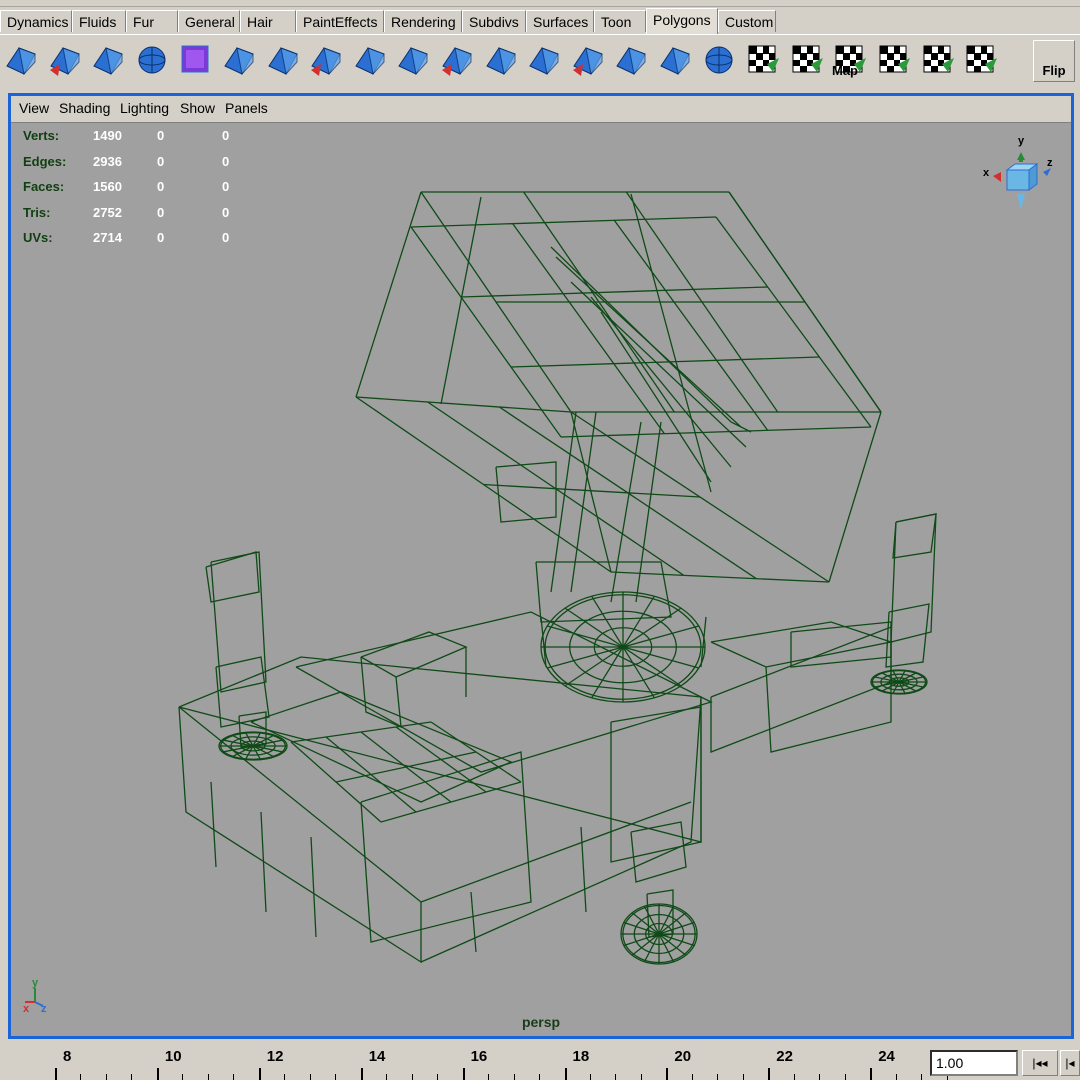 The image size is (1080, 1080). What do you see at coordinates (560, 21) in the screenshot?
I see `shelf-tab-surfaces: Surfaces` at bounding box center [560, 21].